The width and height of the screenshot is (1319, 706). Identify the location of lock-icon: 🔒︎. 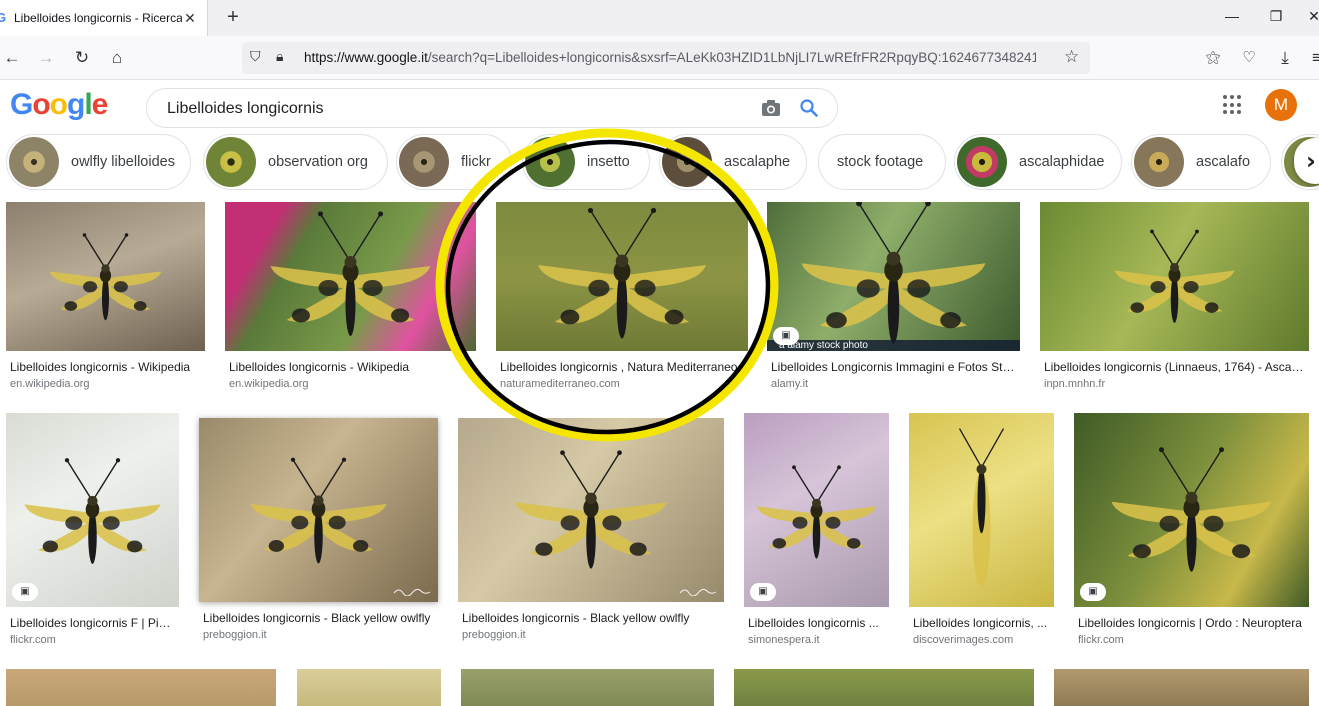
(279, 56).